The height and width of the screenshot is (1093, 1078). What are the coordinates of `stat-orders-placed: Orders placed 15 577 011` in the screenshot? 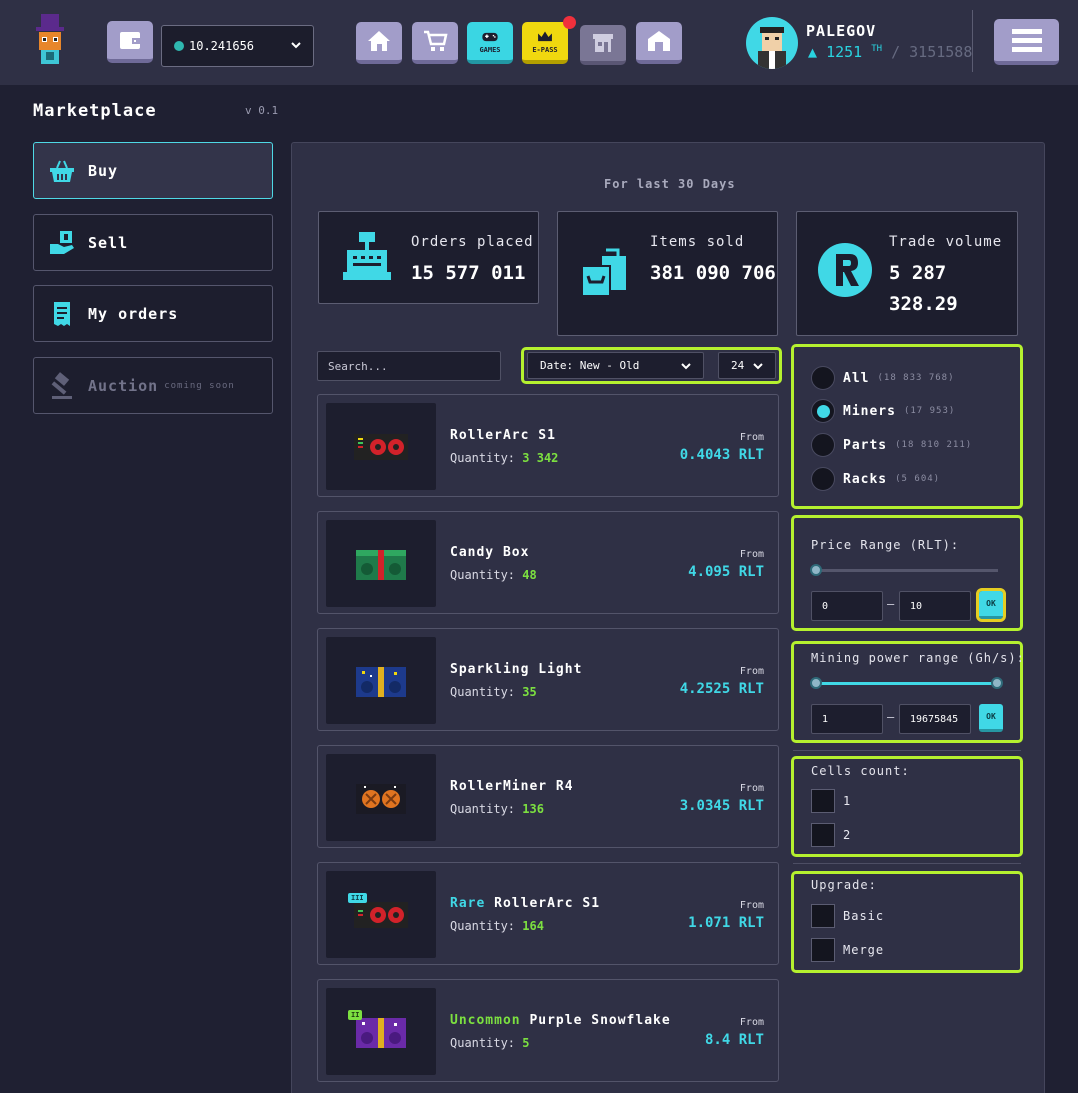 It's located at (428, 257).